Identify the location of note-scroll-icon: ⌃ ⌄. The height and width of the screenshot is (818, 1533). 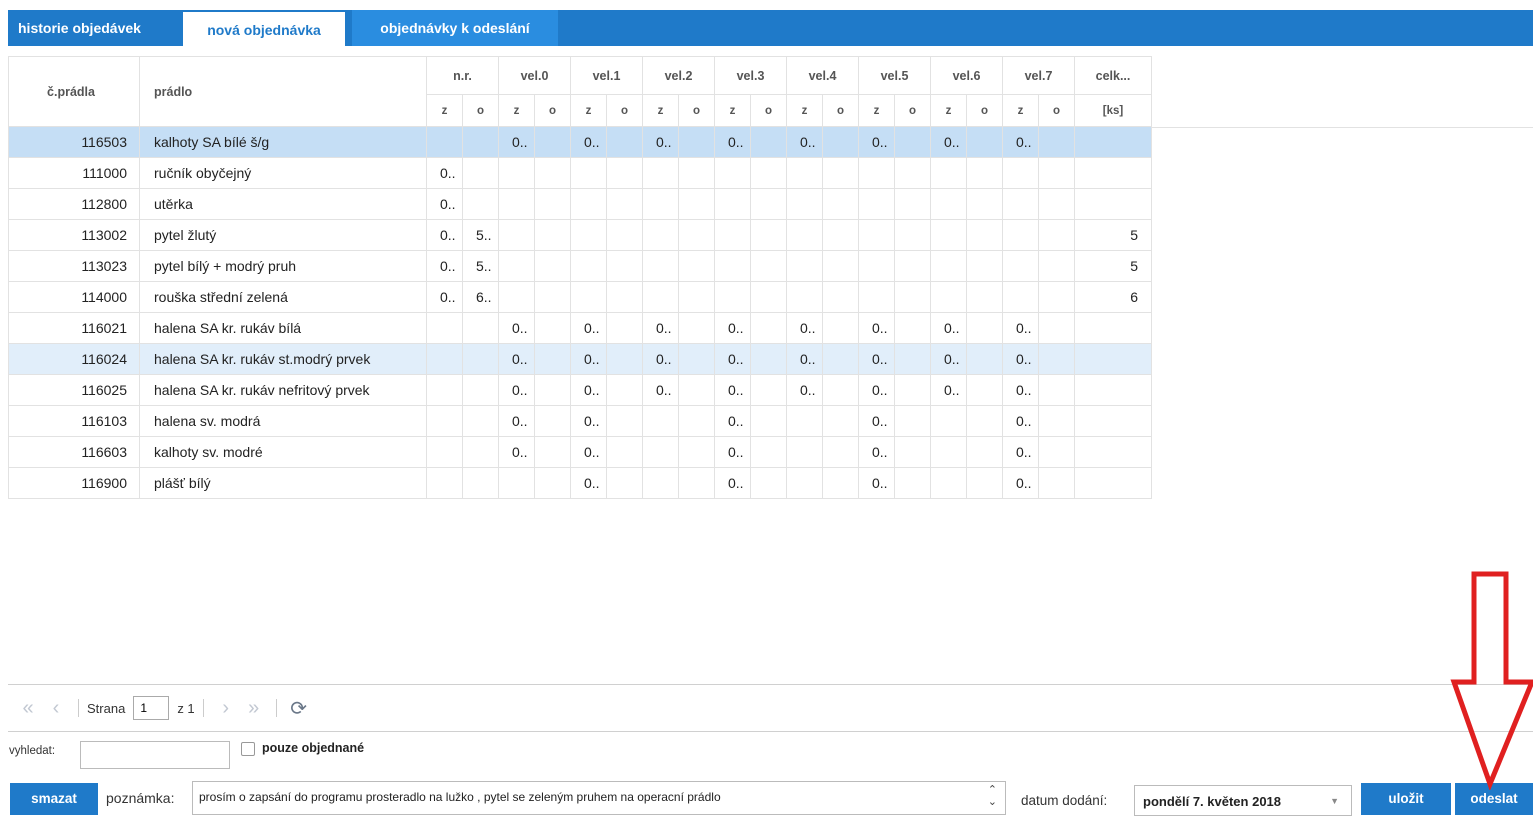
(992, 796).